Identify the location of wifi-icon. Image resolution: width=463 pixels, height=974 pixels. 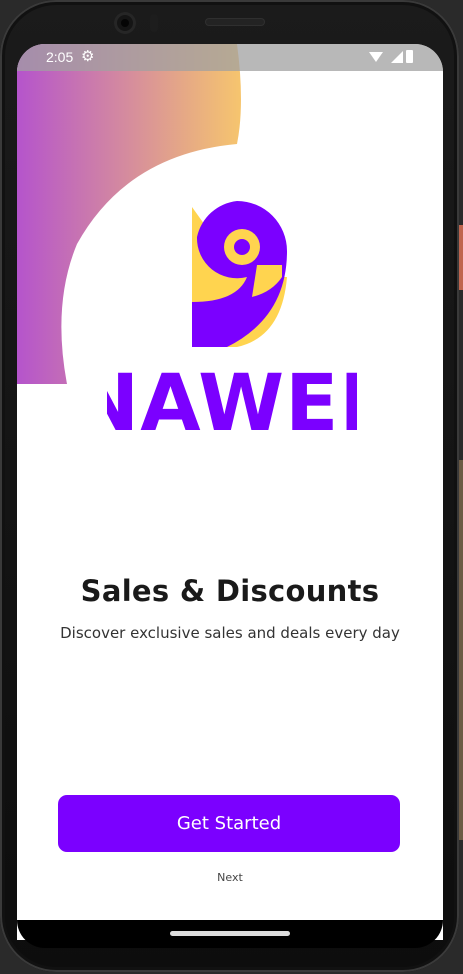
(376, 57).